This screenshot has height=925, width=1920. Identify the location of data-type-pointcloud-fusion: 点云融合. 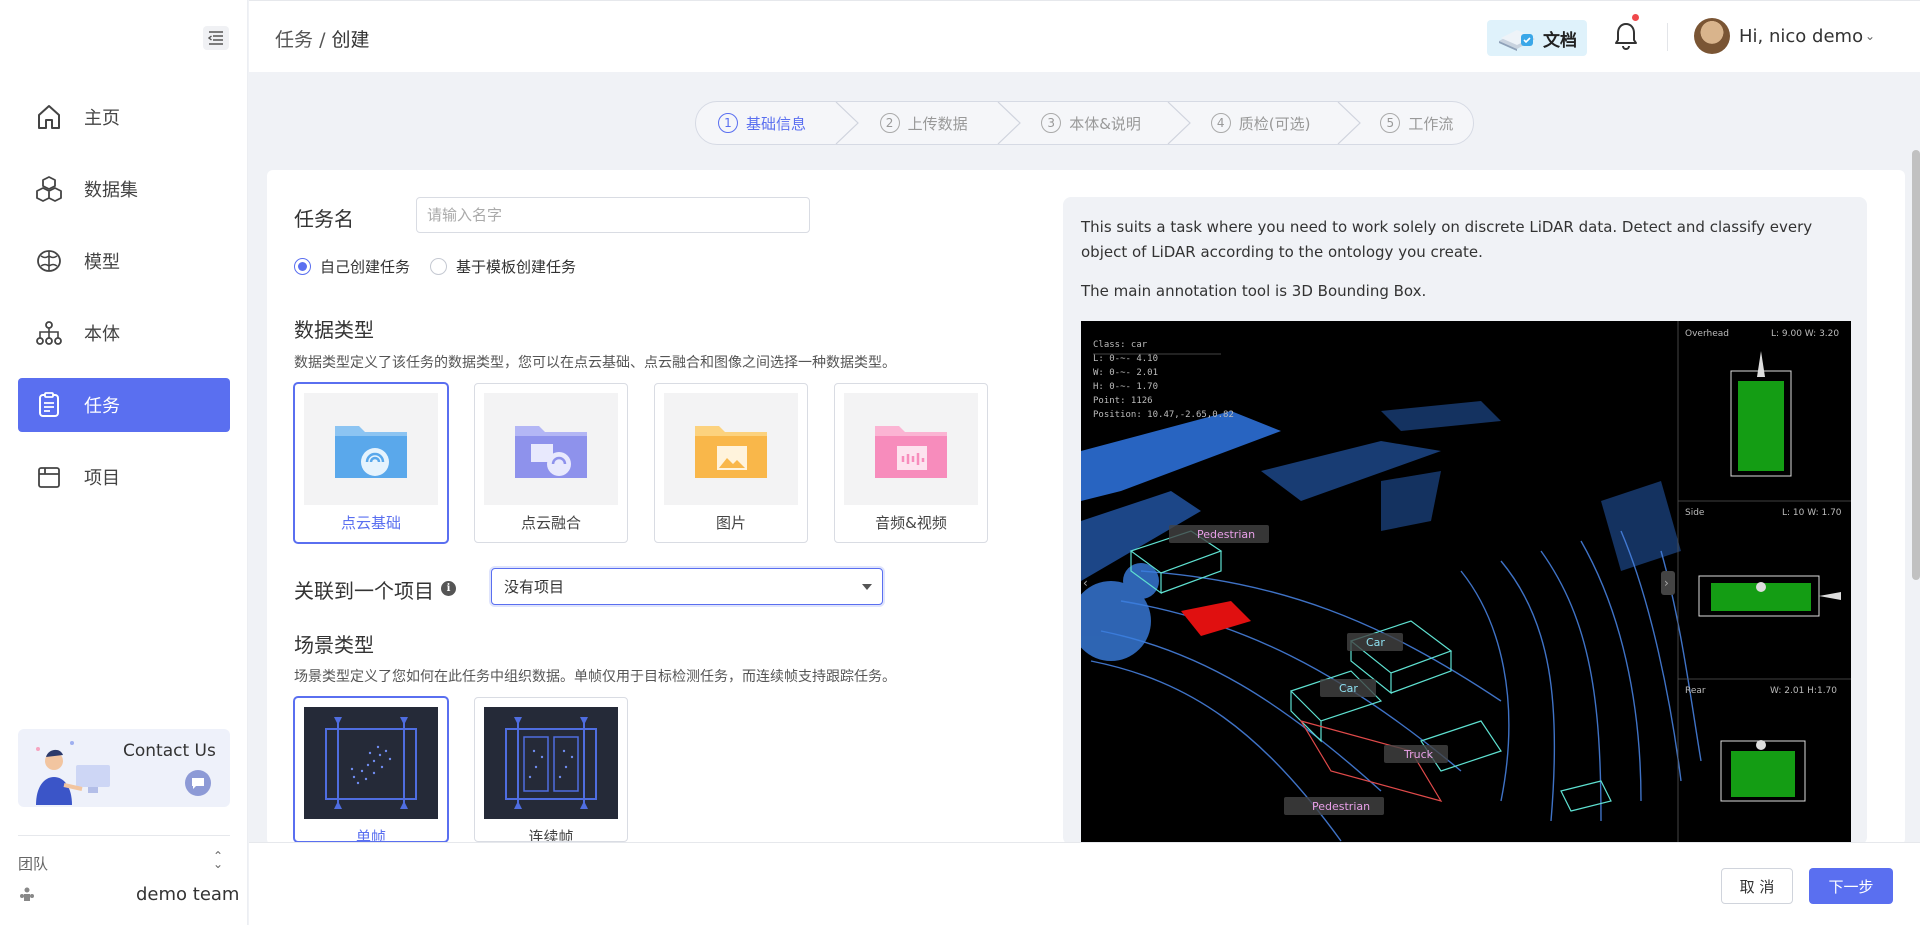
(551, 463).